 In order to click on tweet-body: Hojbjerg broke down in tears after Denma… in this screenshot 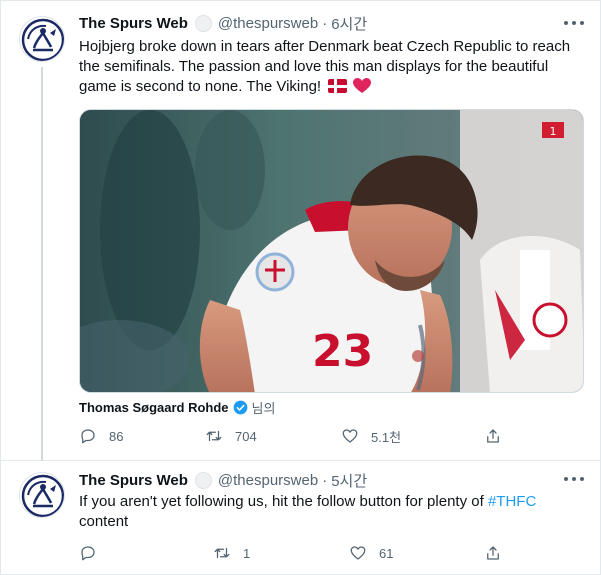, I will do `click(325, 66)`.